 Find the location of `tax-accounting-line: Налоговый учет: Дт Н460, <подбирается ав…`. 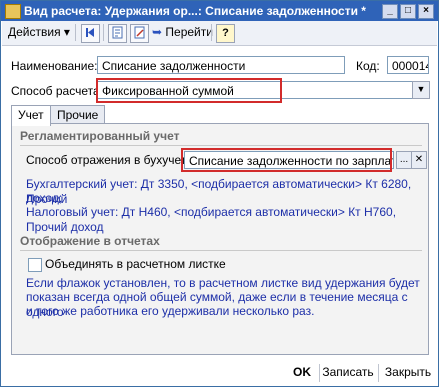

tax-accounting-line: Налоговый учет: Дт Н460, <подбирается ав… is located at coordinates (211, 219).